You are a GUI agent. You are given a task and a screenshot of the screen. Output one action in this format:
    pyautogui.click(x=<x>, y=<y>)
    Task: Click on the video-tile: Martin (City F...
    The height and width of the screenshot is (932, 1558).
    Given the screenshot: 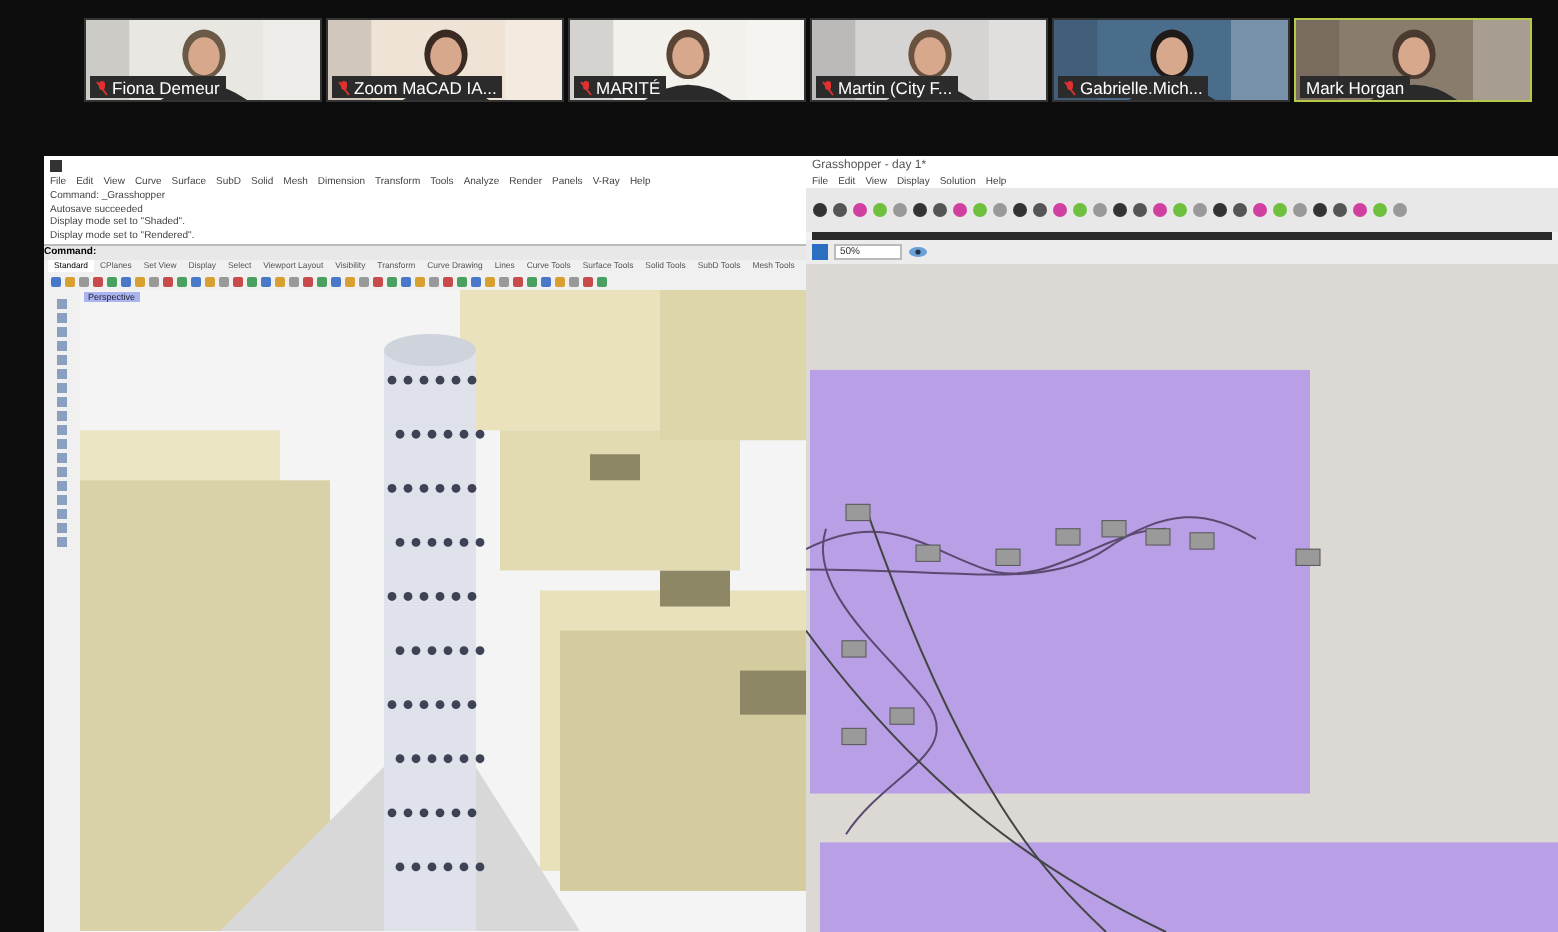 What is the action you would take?
    pyautogui.click(x=929, y=60)
    